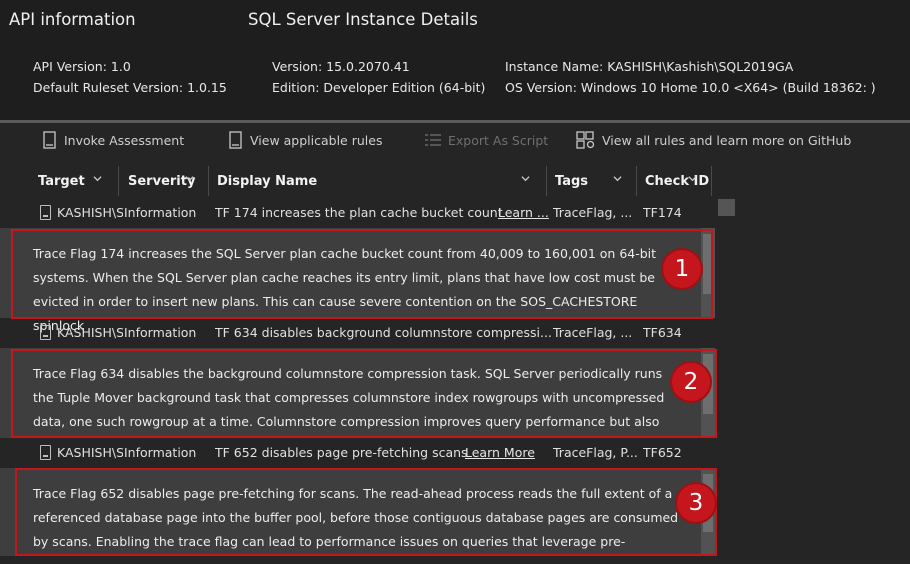 The height and width of the screenshot is (564, 910). What do you see at coordinates (696, 503) in the screenshot?
I see `callout-badge: 3` at bounding box center [696, 503].